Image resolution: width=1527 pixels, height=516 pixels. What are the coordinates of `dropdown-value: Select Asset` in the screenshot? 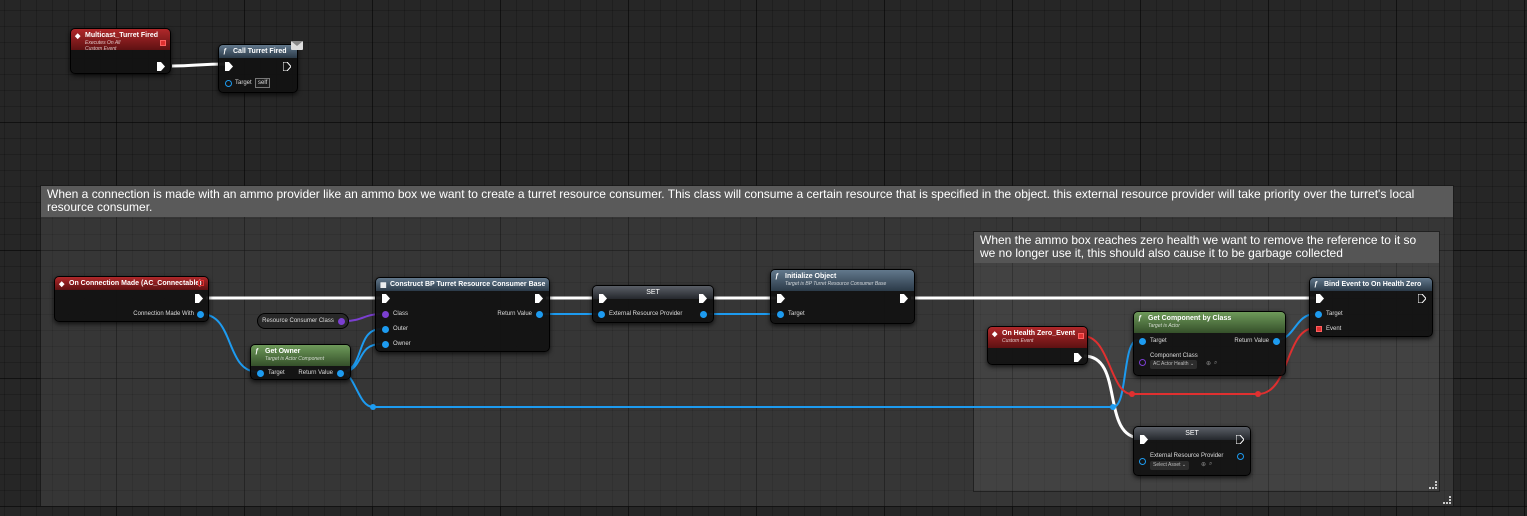 It's located at (1167, 465).